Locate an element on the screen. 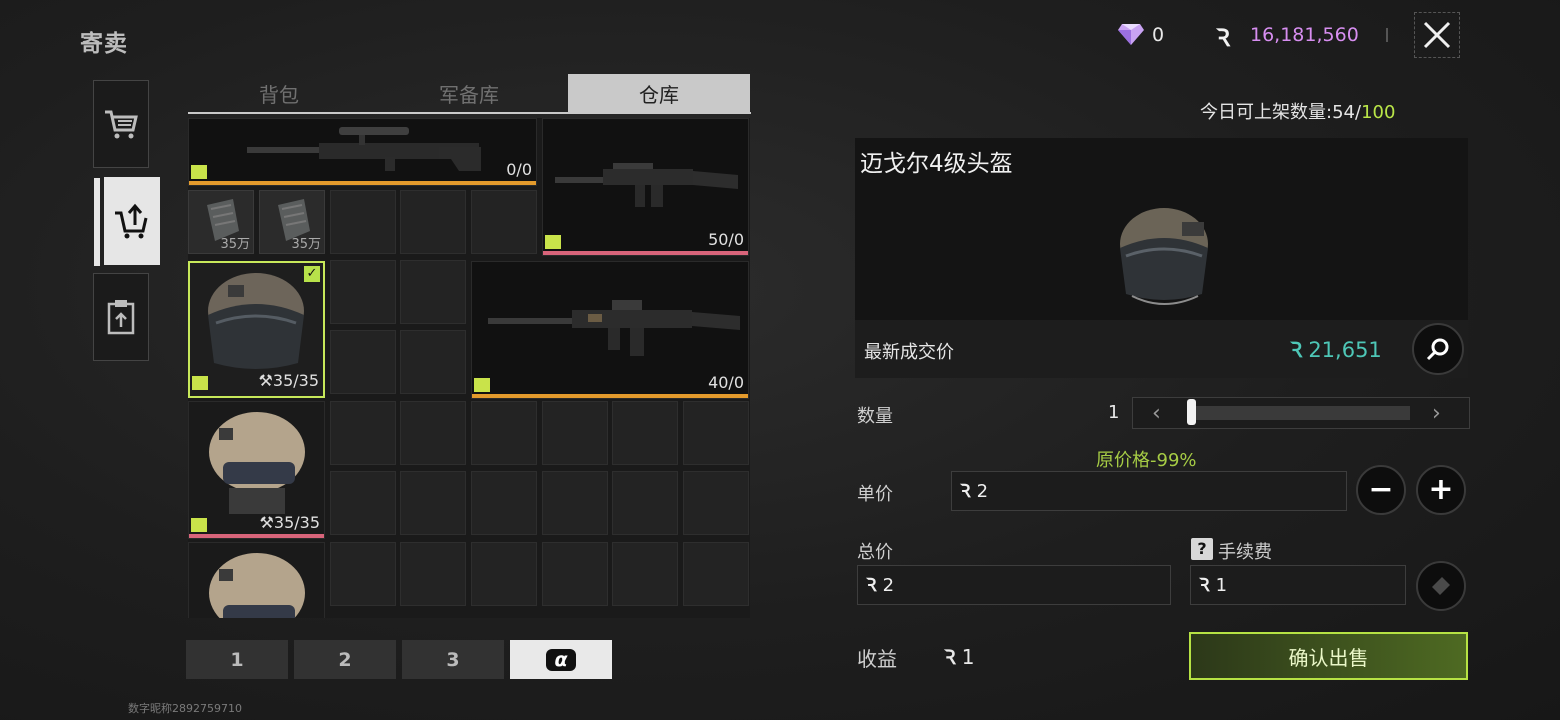 This screenshot has height=720, width=1560. side-tab-buy is located at coordinates (121, 124).